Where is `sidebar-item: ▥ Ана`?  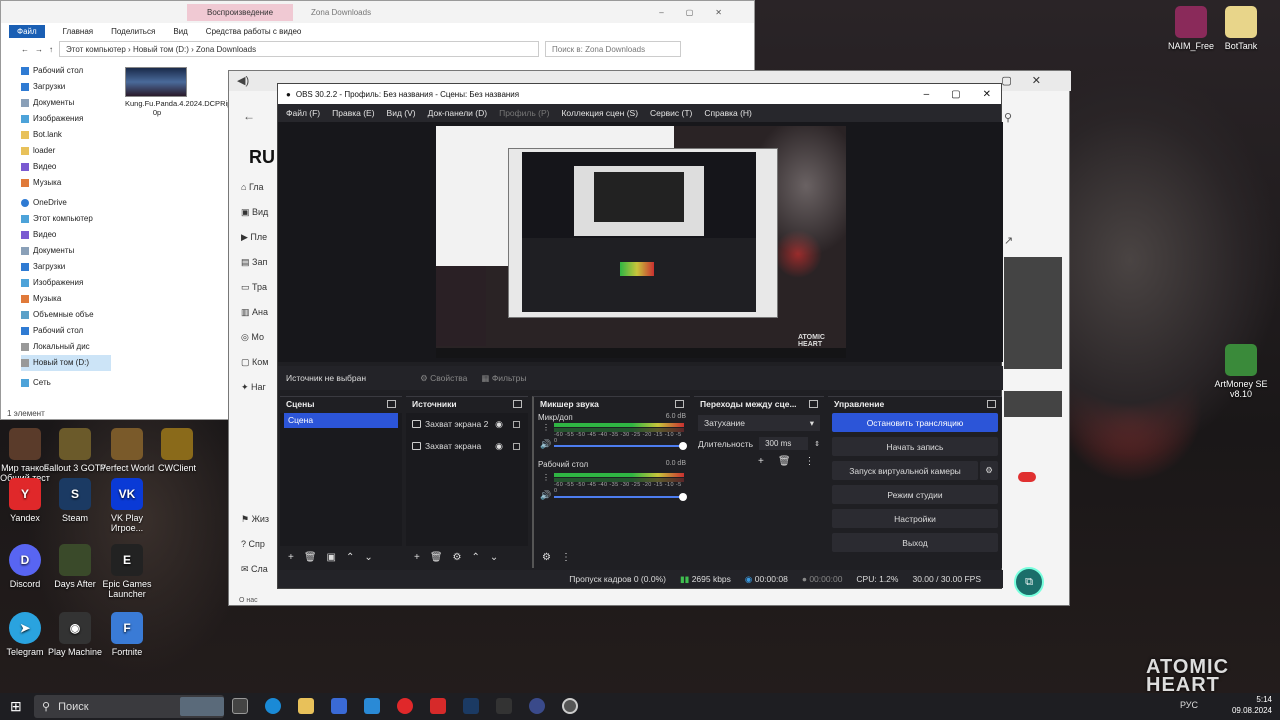 sidebar-item: ▥ Ана is located at coordinates (261, 312).